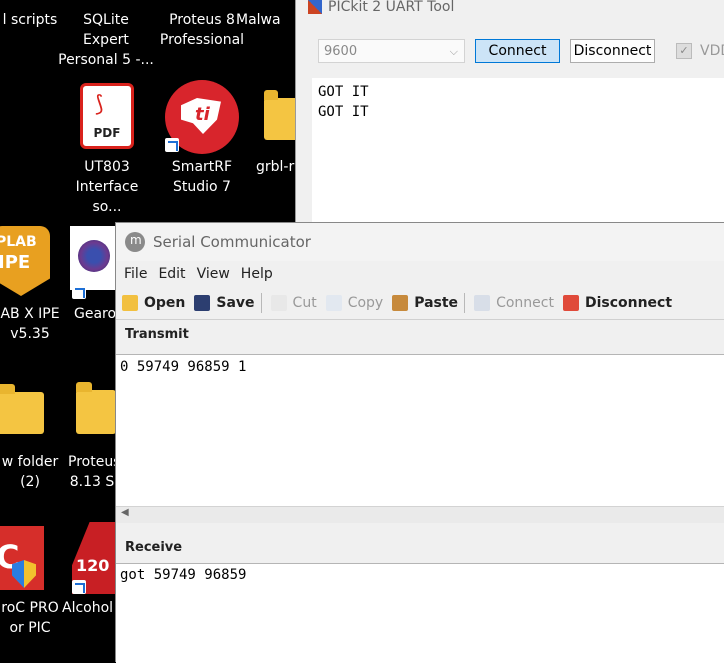  What do you see at coordinates (420, 514) in the screenshot?
I see `transmit-horizontal-scrollbar: ◀` at bounding box center [420, 514].